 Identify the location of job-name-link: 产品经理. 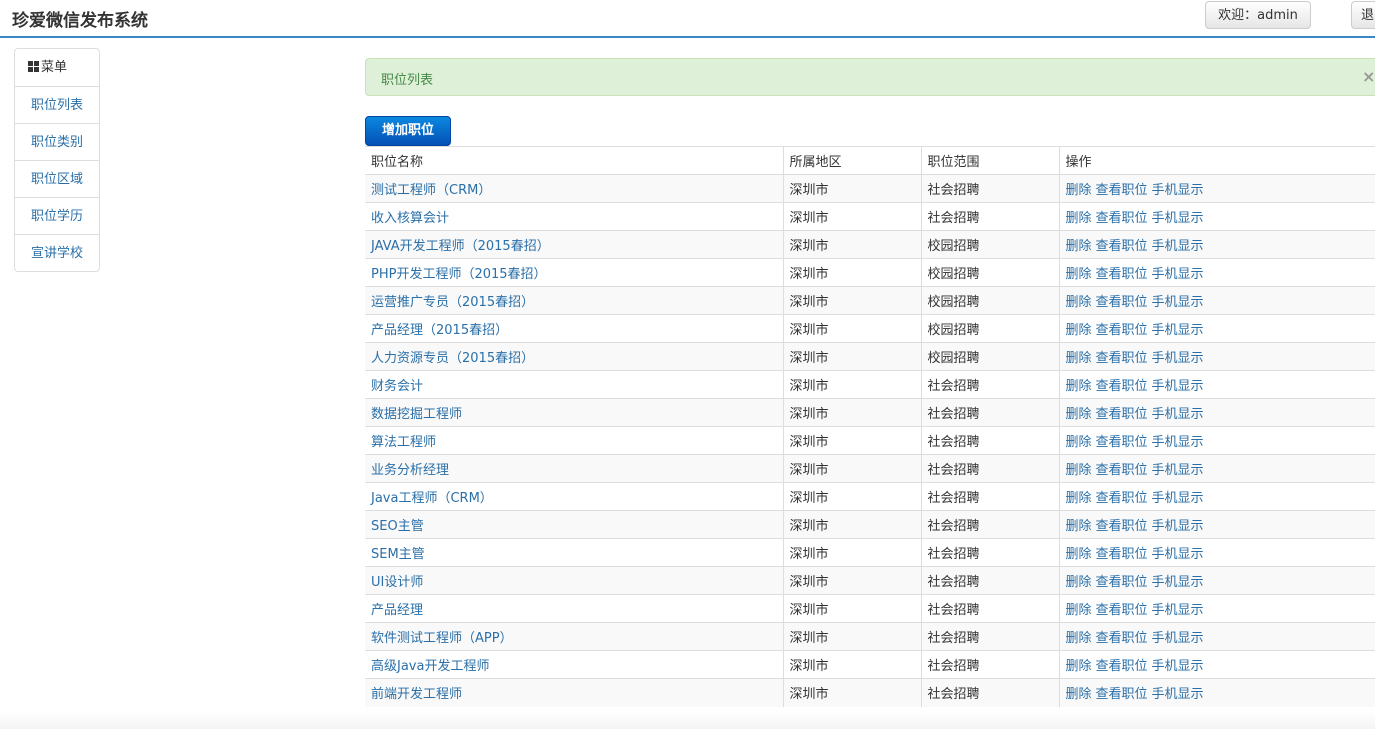
(397, 610).